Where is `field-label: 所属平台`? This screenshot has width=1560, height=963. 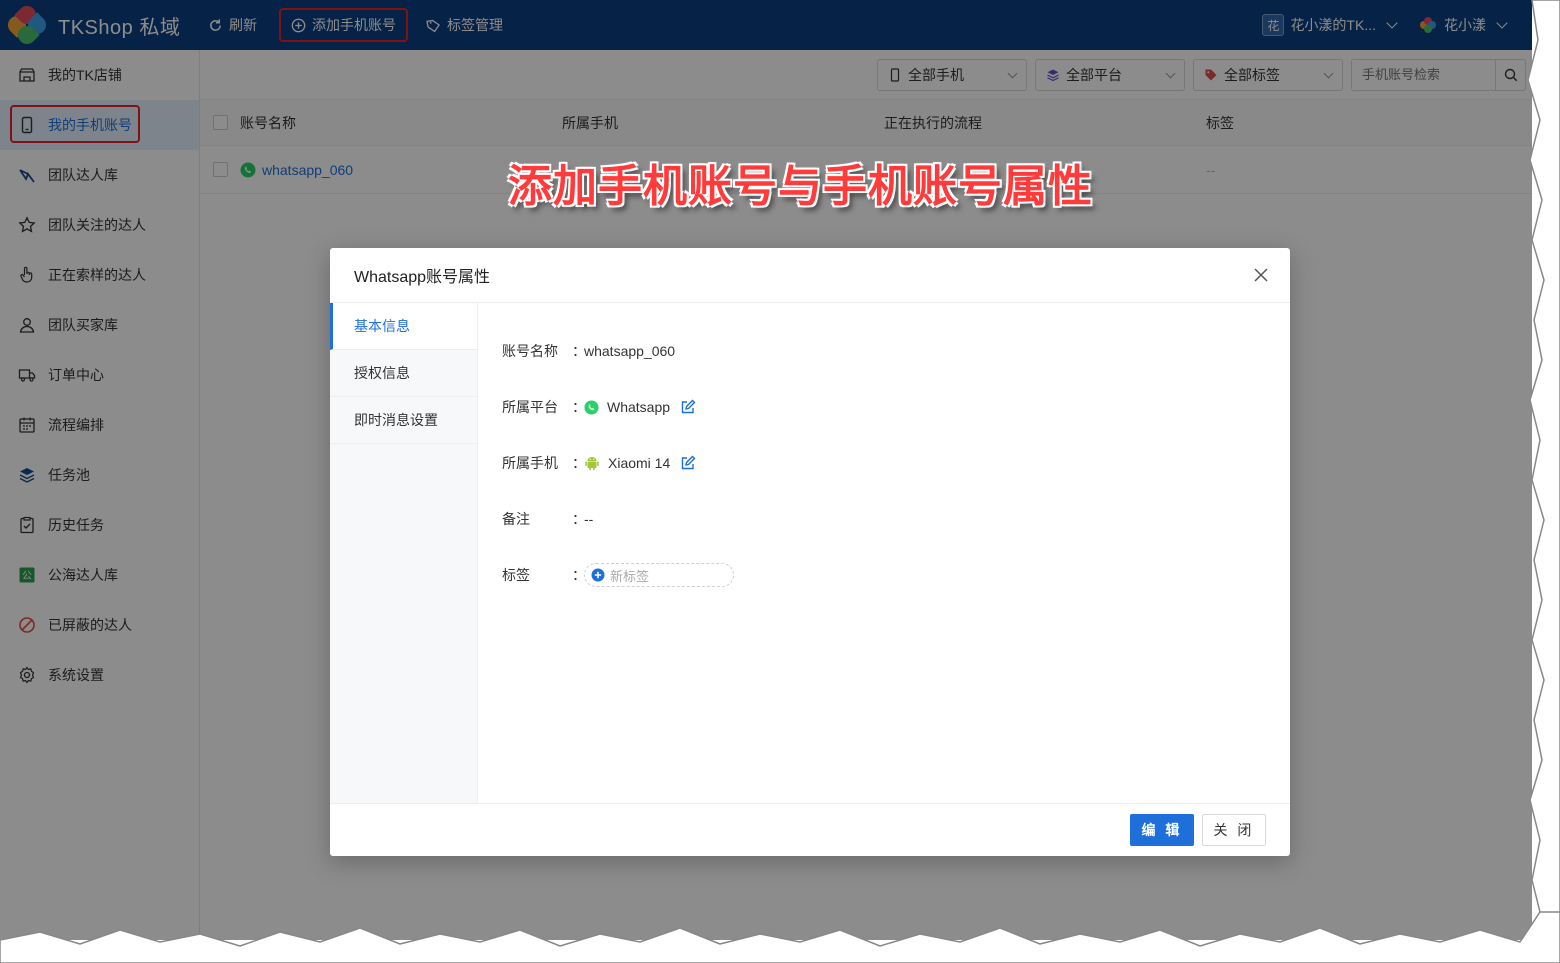 field-label: 所属平台 is located at coordinates (530, 407).